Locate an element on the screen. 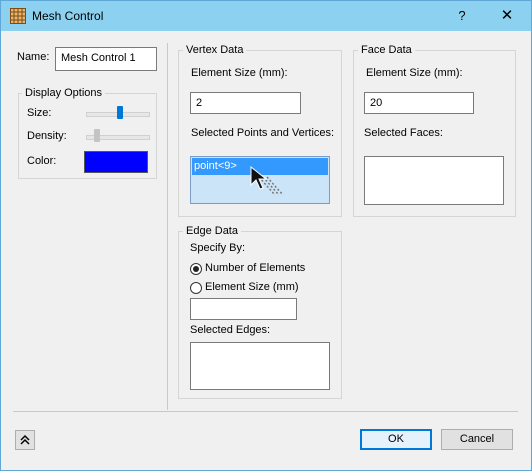 The width and height of the screenshot is (532, 471). cursor-pick-icon is located at coordinates (267, 180).